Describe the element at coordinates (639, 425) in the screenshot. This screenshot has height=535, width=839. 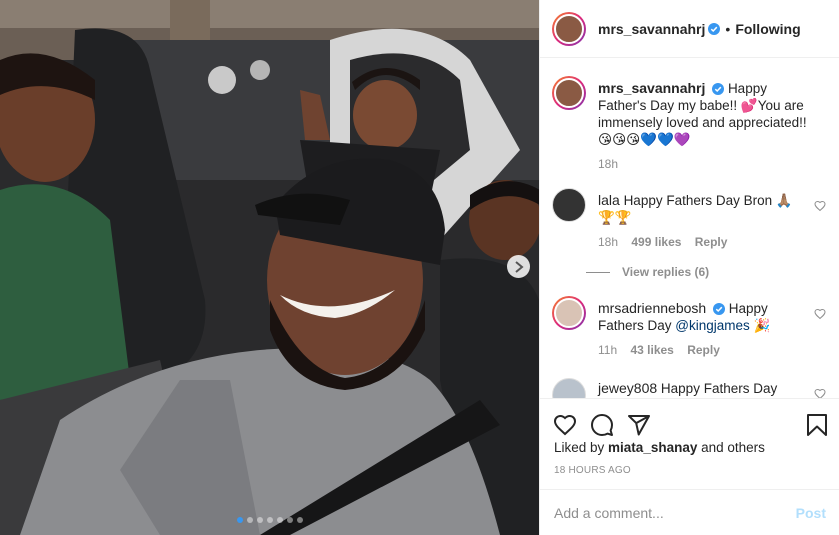
I see `share-send-icon` at that location.